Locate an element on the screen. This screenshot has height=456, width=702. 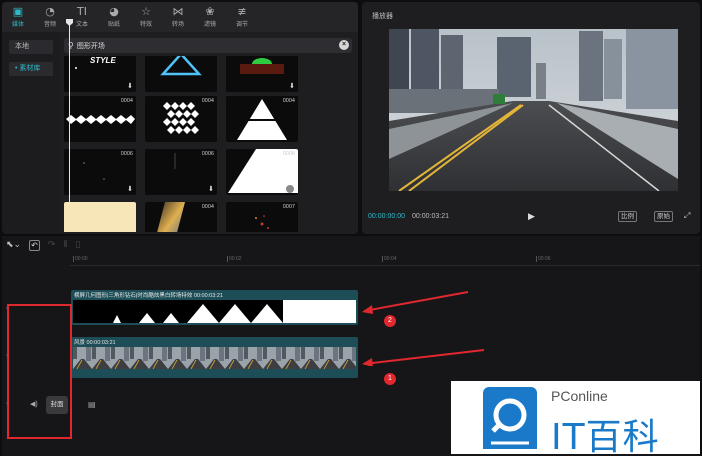
tab-transition: ⋈ 转场 is located at coordinates (178, 17).